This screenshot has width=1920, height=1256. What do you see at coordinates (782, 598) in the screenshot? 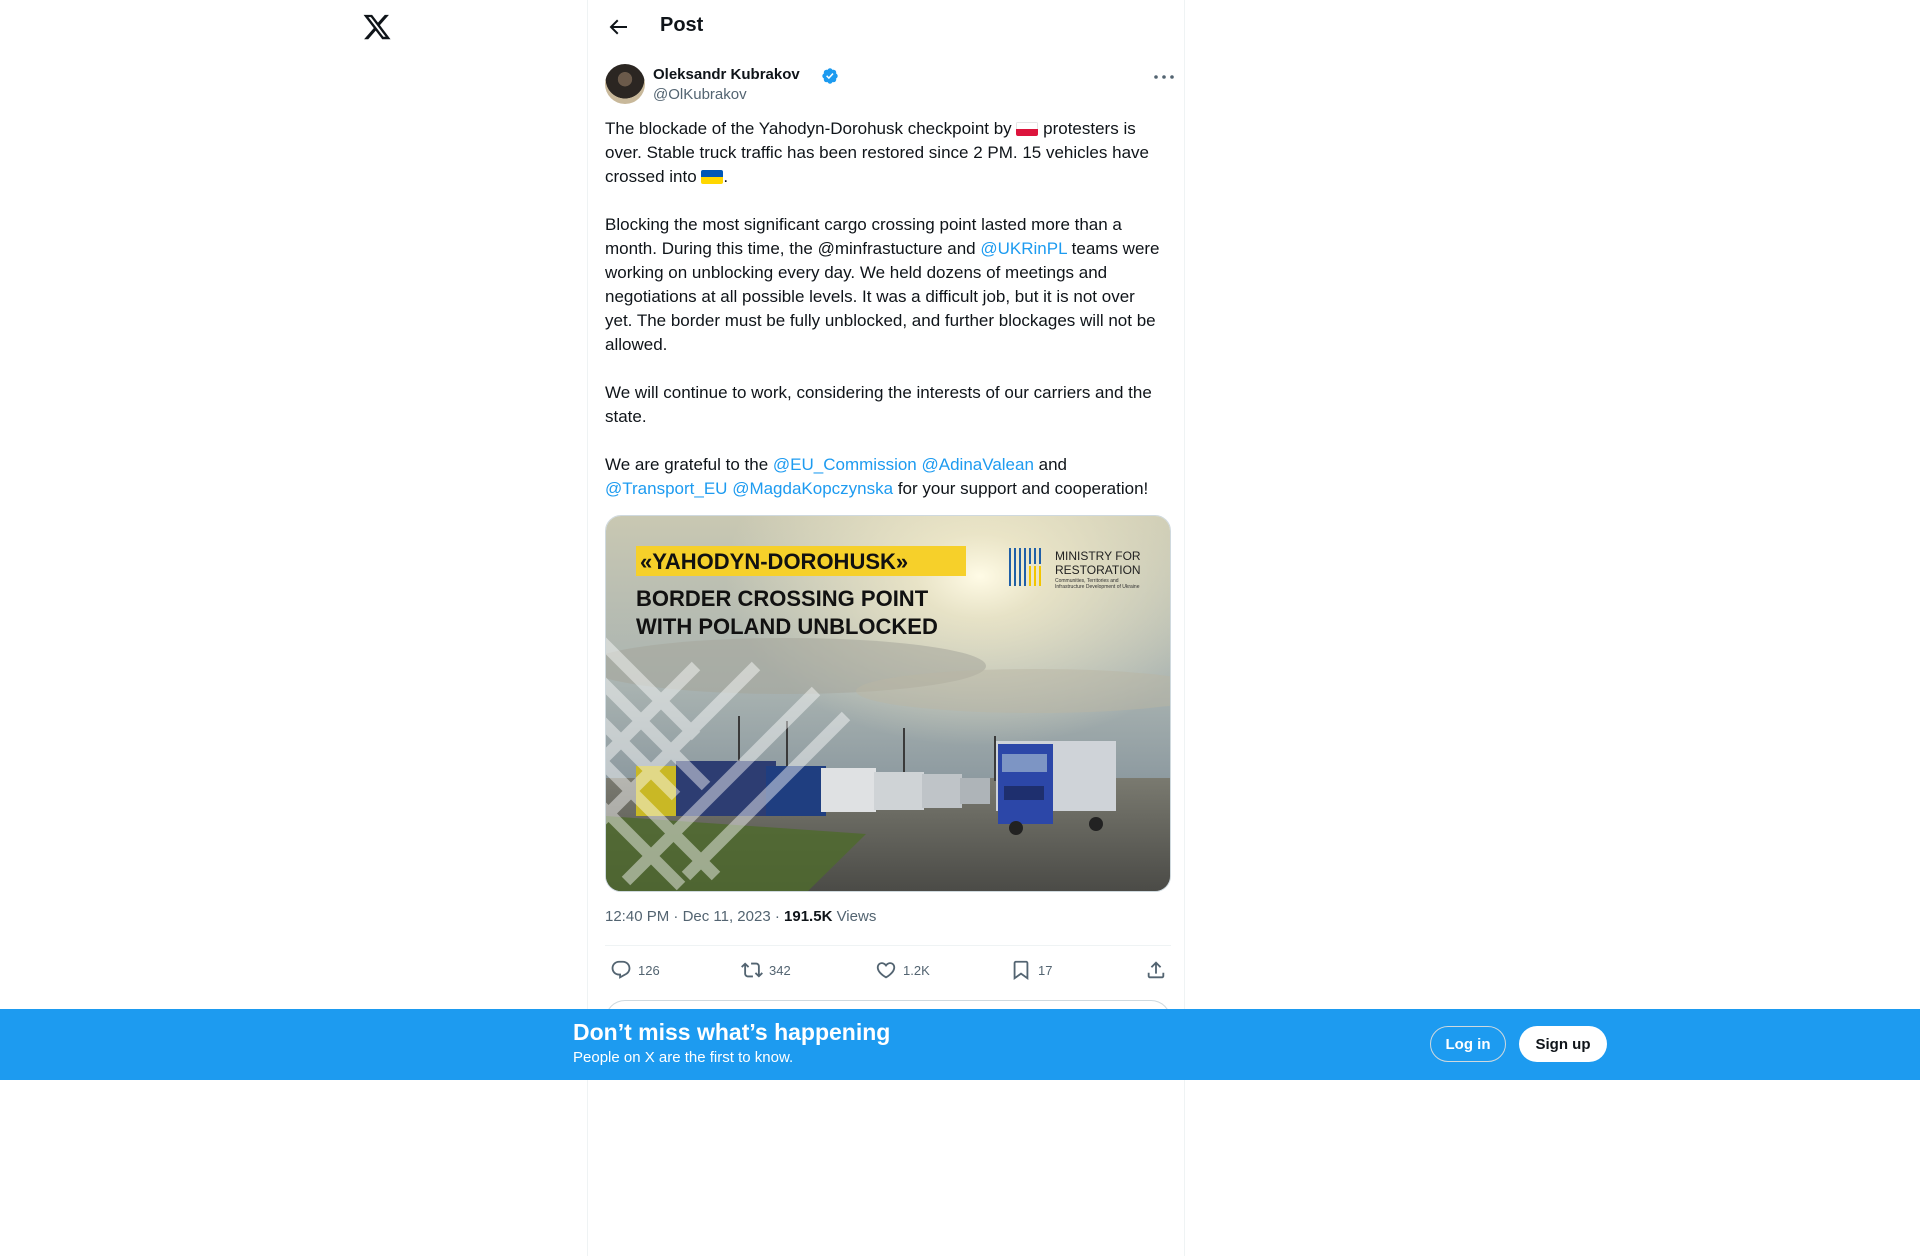
I see `media-subhead-line: BORDER CROSSING POINT` at bounding box center [782, 598].